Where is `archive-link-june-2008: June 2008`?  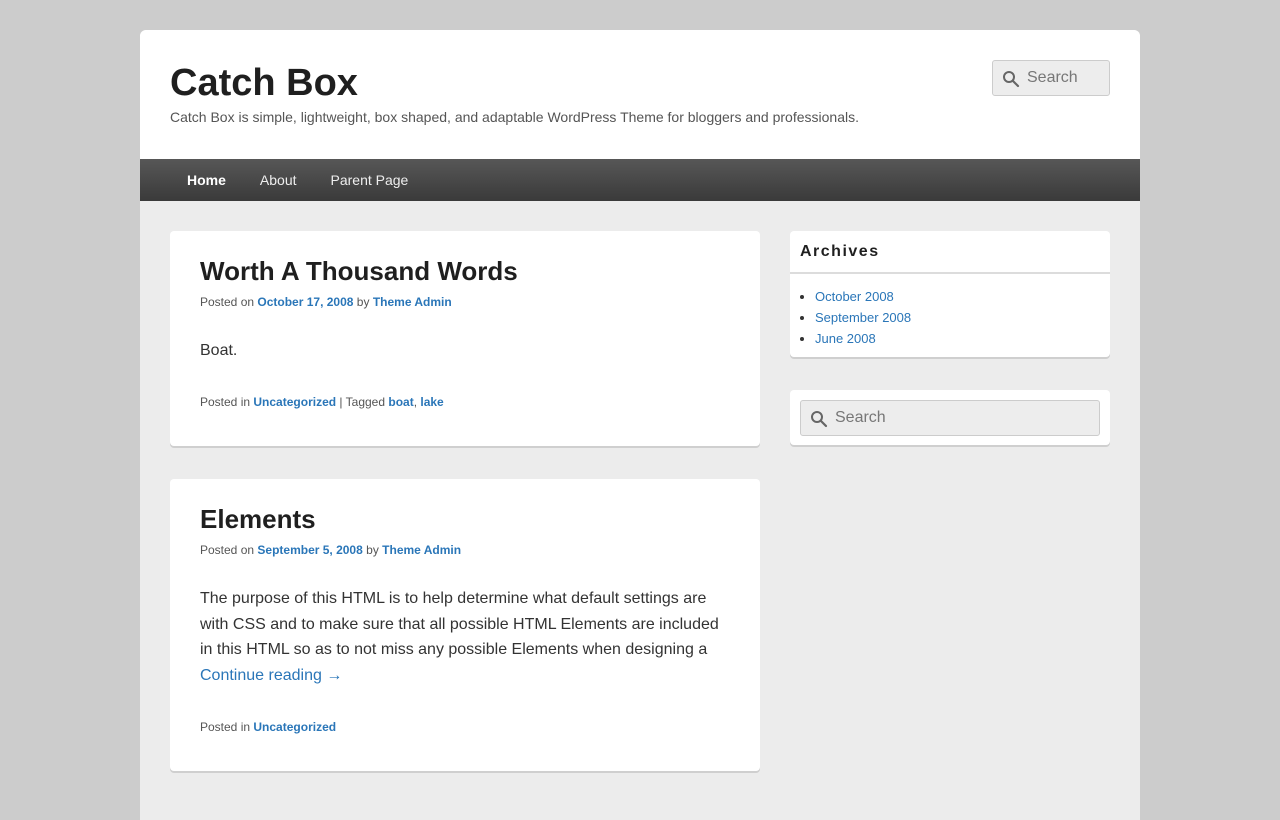 archive-link-june-2008: June 2008 is located at coordinates (845, 338).